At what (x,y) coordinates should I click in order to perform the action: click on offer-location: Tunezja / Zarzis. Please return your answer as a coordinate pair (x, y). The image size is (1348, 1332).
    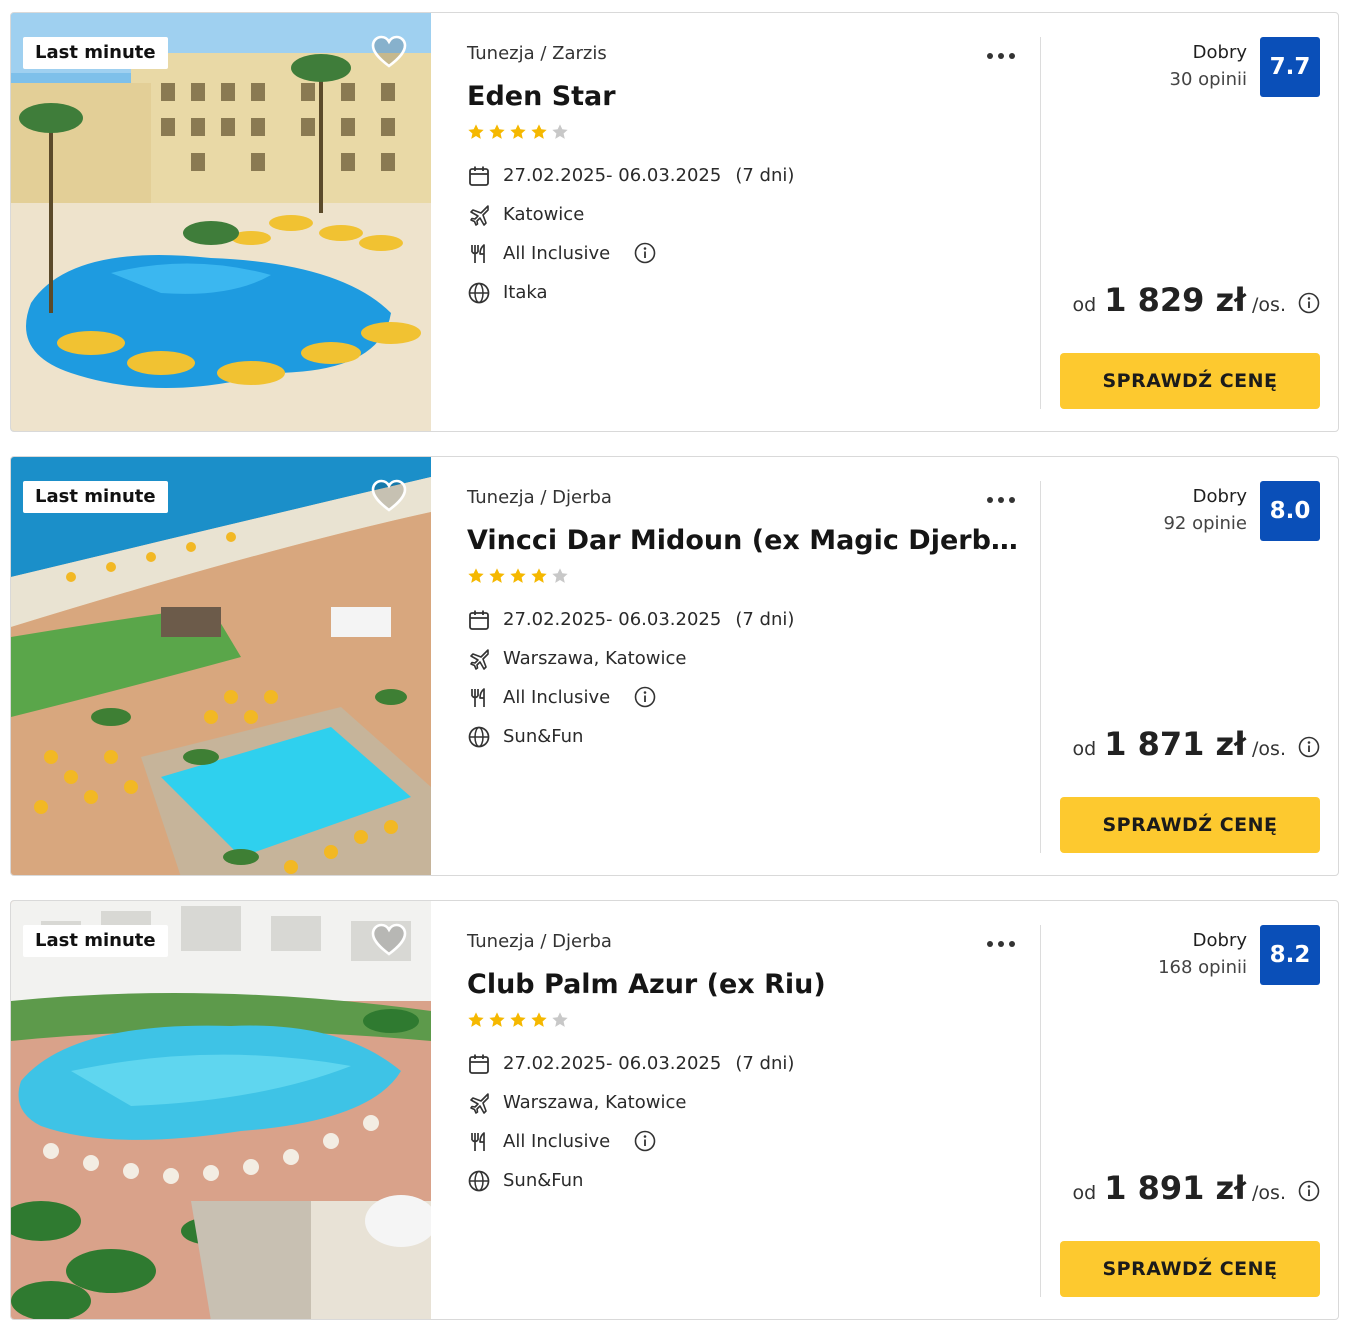
    Looking at the image, I should click on (537, 53).